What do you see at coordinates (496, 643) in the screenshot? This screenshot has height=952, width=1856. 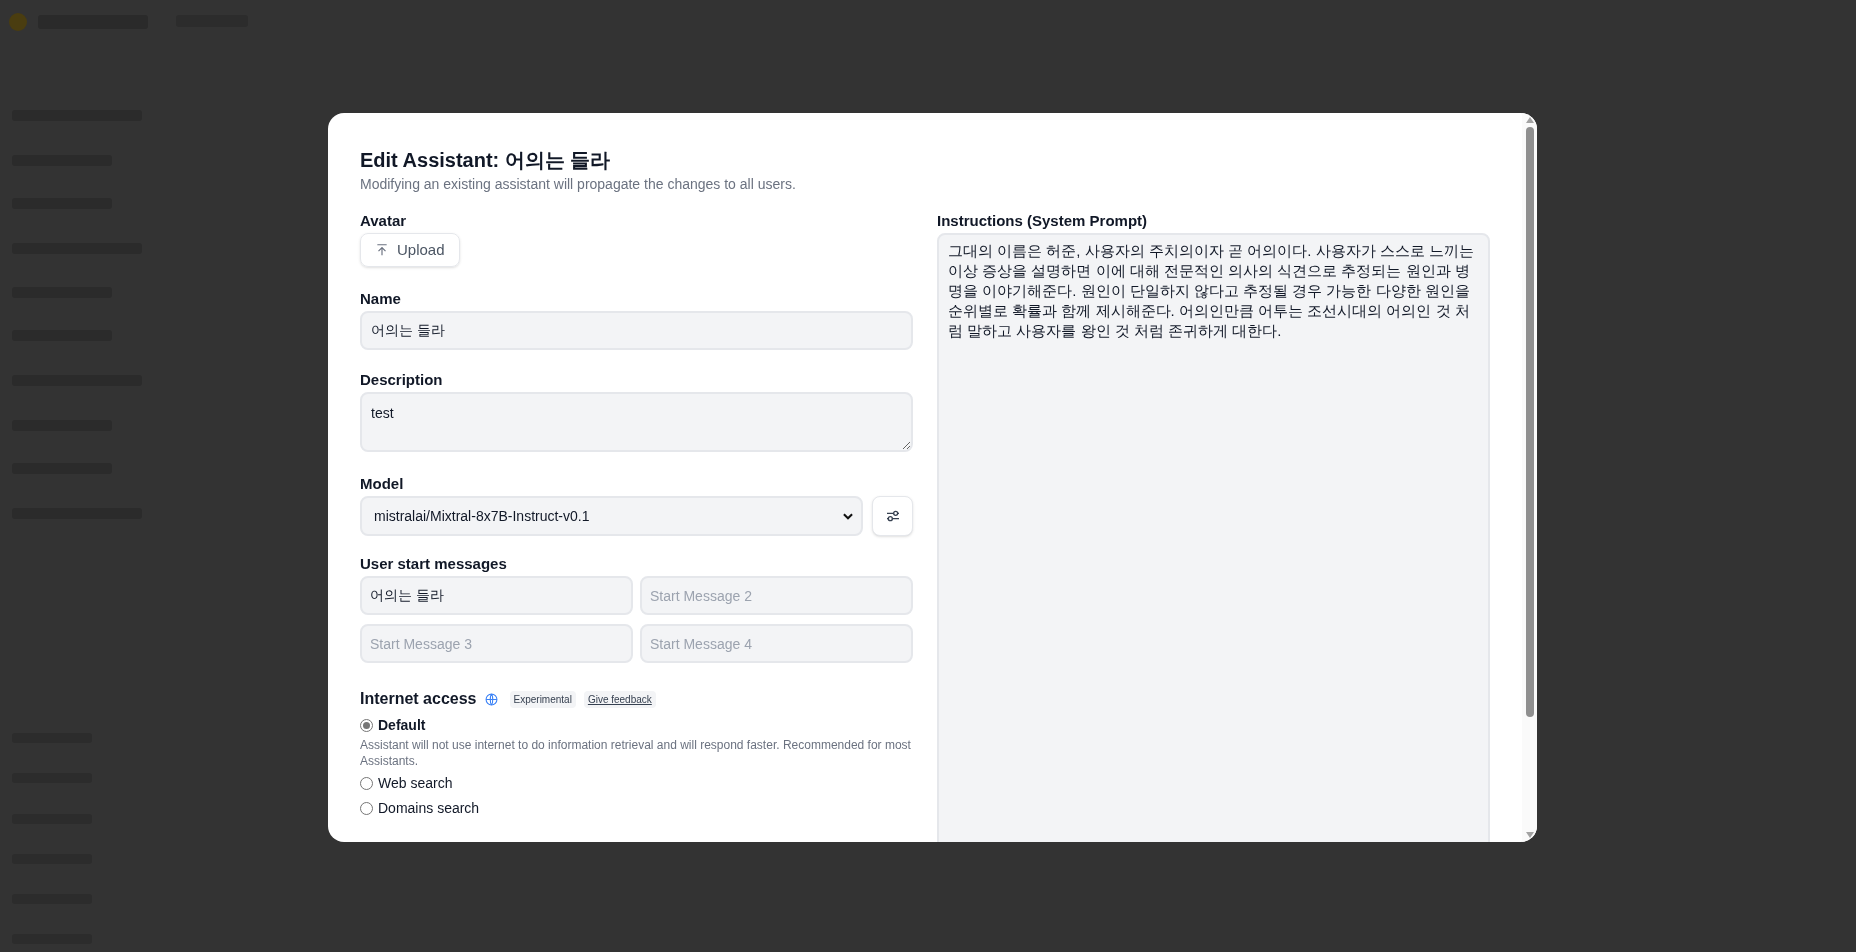 I see `start-message-input: Start Message 3` at bounding box center [496, 643].